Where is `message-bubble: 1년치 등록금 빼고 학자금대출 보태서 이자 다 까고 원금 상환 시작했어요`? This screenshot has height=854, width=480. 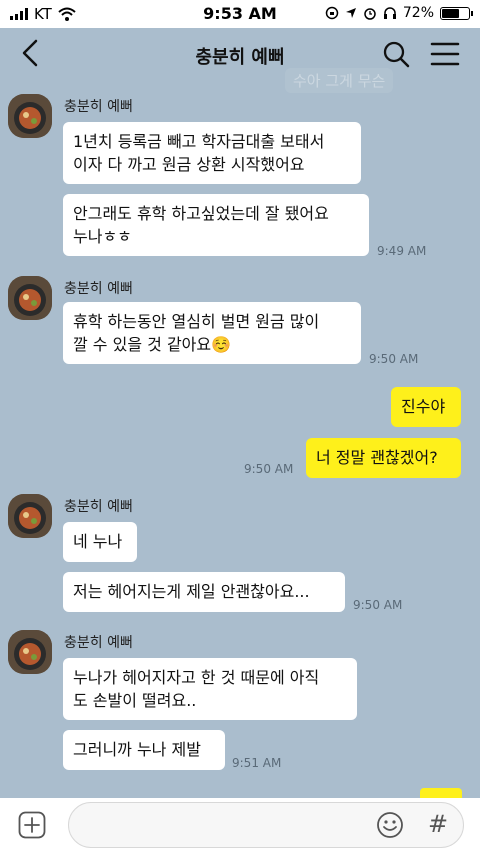 message-bubble: 1년치 등록금 빼고 학자금대출 보태서 이자 다 까고 원금 상환 시작했어요 is located at coordinates (212, 153).